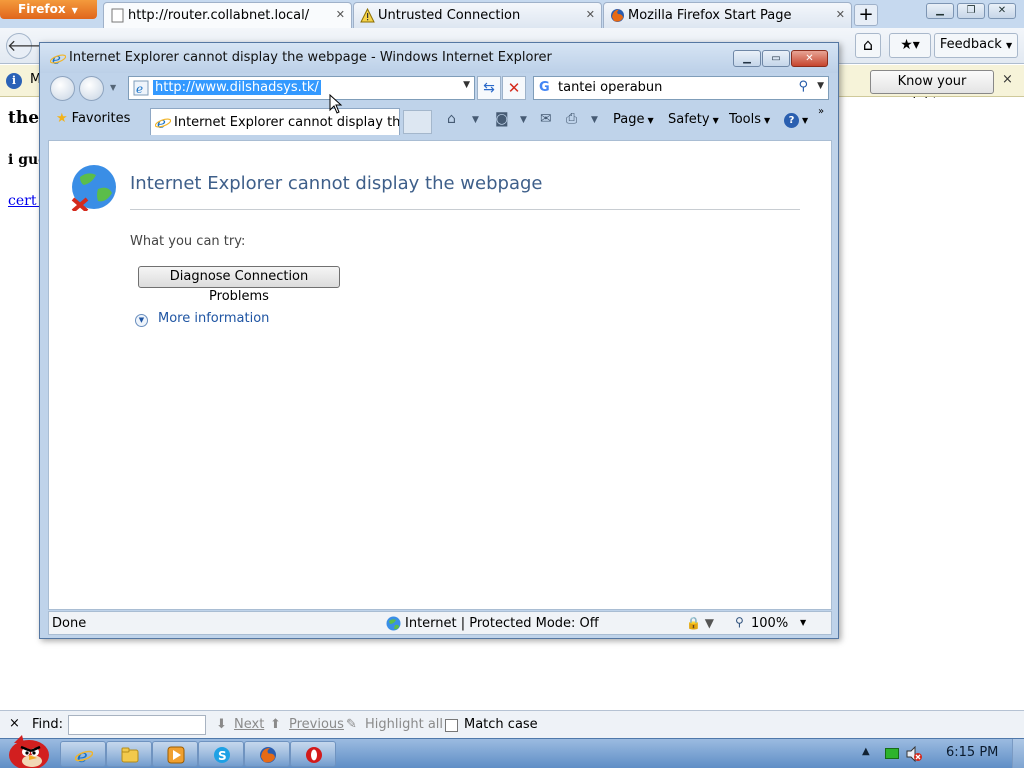 The width and height of the screenshot is (1024, 768). I want to click on start-button-angry-bird-icon, so click(27, 749).